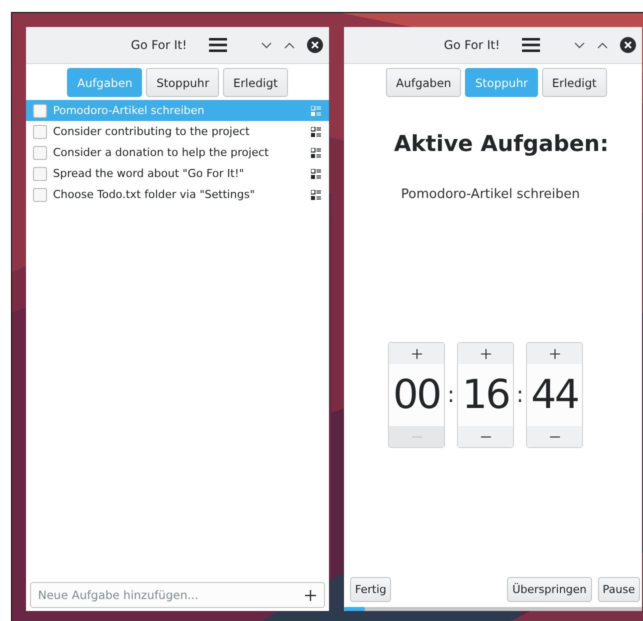 This screenshot has width=643, height=621. Describe the element at coordinates (371, 589) in the screenshot. I see `action-button: Fertig` at that location.